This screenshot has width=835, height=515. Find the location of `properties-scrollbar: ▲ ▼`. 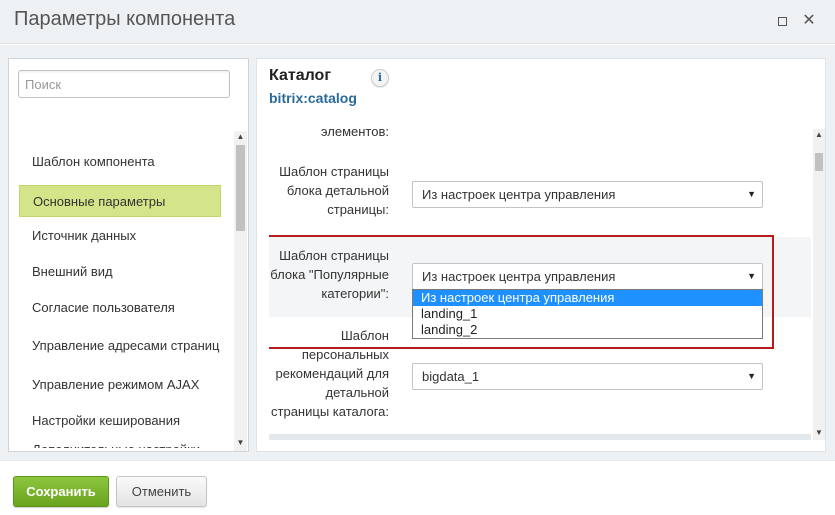

properties-scrollbar: ▲ ▼ is located at coordinates (819, 284).